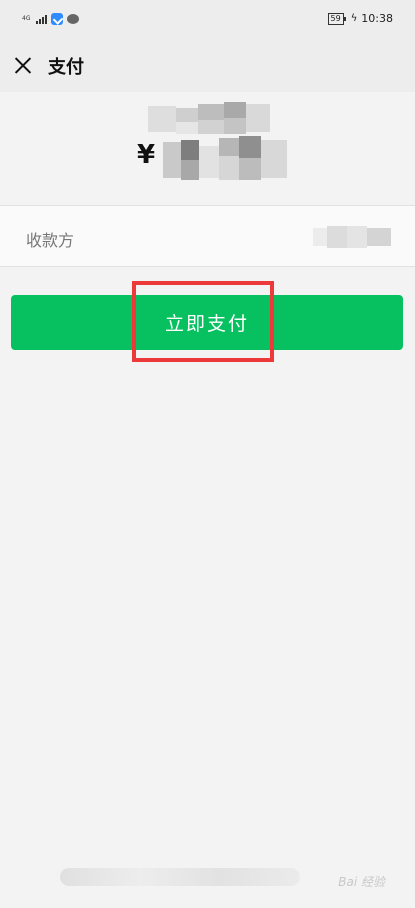 The width and height of the screenshot is (415, 908). I want to click on close-icon, so click(23, 65).